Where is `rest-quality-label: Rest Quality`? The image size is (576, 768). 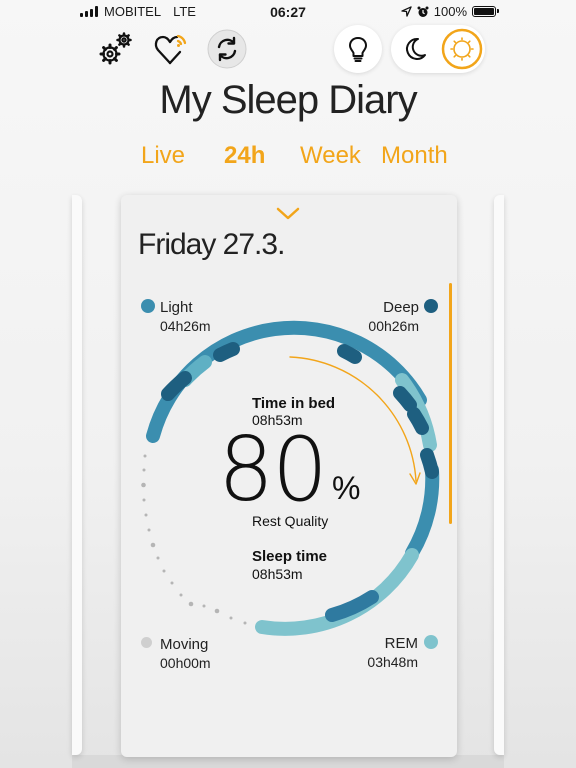
rest-quality-label: Rest Quality is located at coordinates (290, 521).